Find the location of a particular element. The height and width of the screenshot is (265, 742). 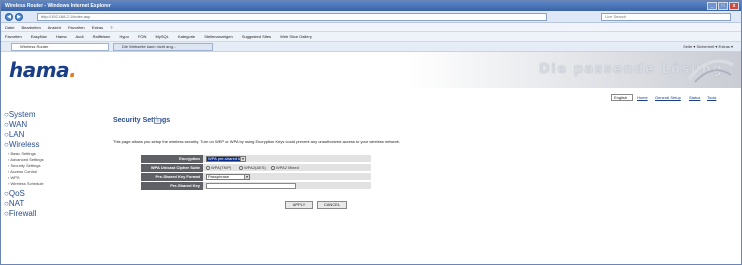

cancel-button: CANCEL is located at coordinates (332, 205).